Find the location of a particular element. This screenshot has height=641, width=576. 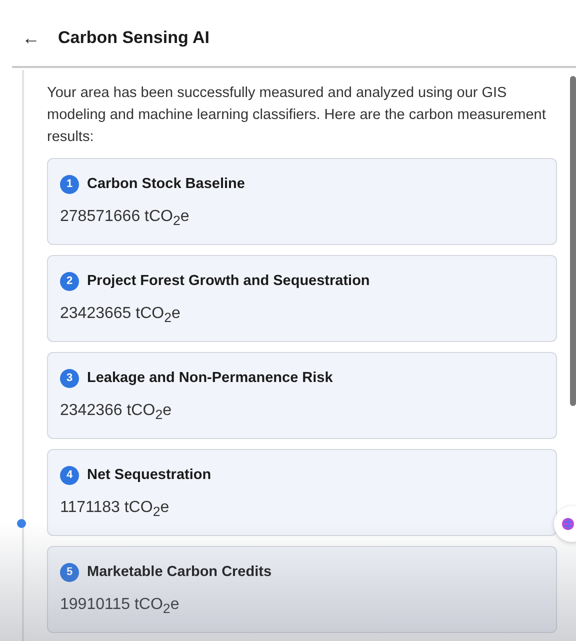

result-value: 23423665 tCO$_{2}$e is located at coordinates (121, 315).